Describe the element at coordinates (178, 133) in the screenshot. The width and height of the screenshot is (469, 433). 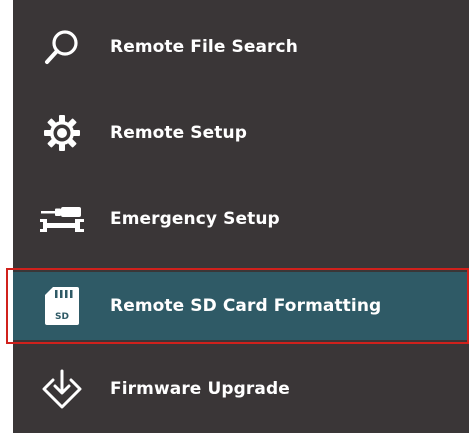
I see `menu-item-label: Remote Setup` at that location.